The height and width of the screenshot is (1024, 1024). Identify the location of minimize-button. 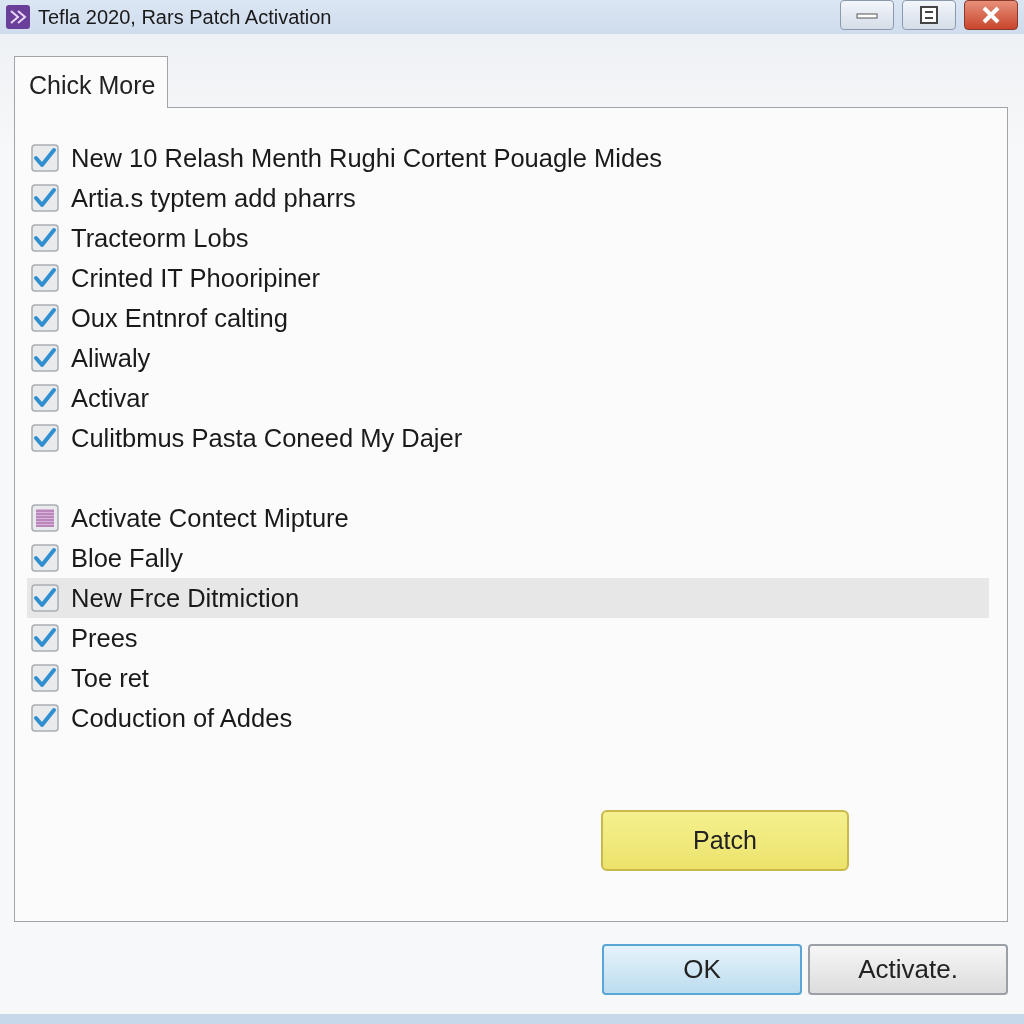
(867, 15).